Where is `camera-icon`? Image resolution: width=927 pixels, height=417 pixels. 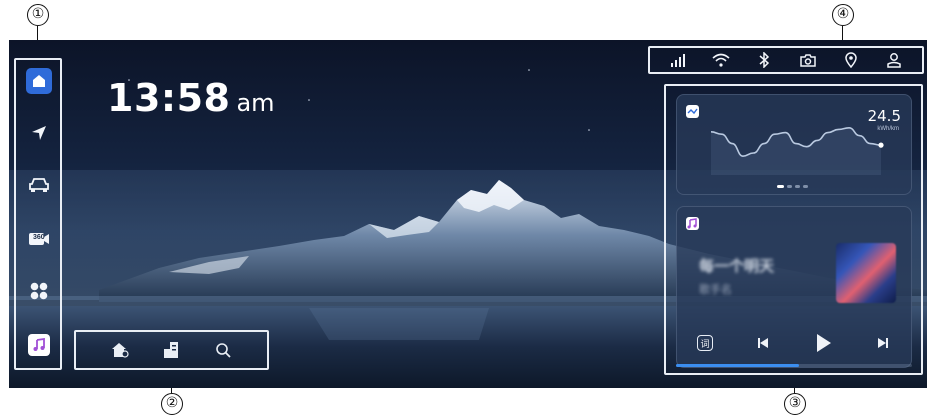
camera-icon is located at coordinates (808, 60).